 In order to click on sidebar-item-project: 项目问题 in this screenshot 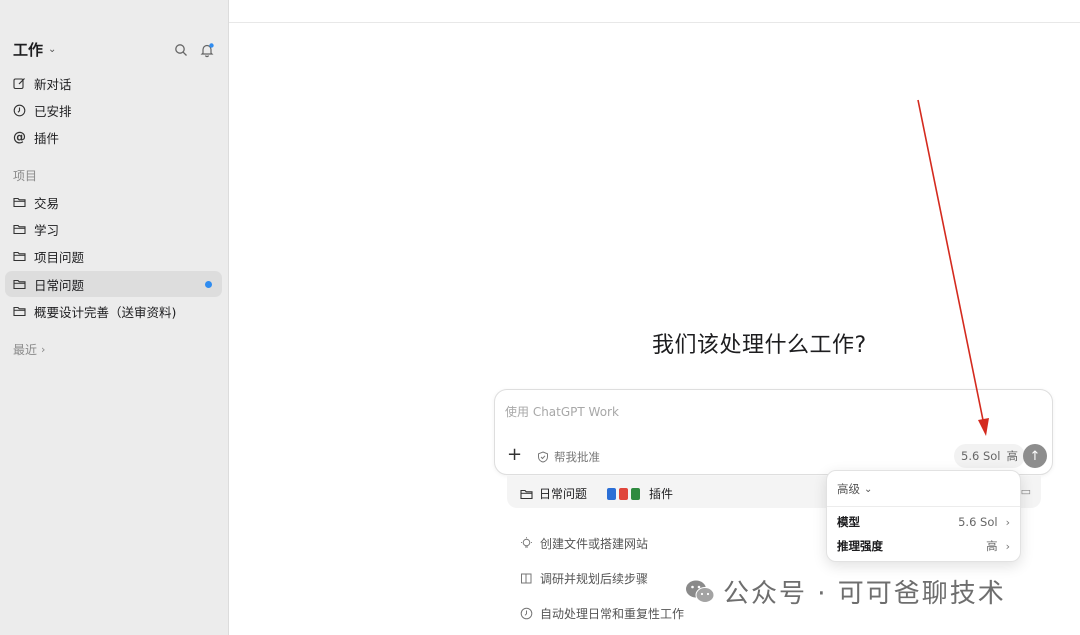, I will do `click(113, 256)`.